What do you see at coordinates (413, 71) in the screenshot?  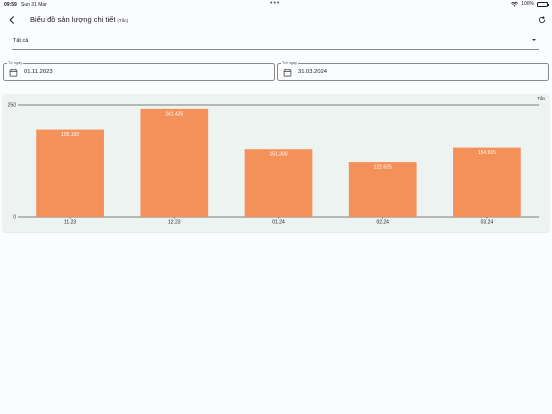 I see `to-date-field: Tới ngày 31.03.2024` at bounding box center [413, 71].